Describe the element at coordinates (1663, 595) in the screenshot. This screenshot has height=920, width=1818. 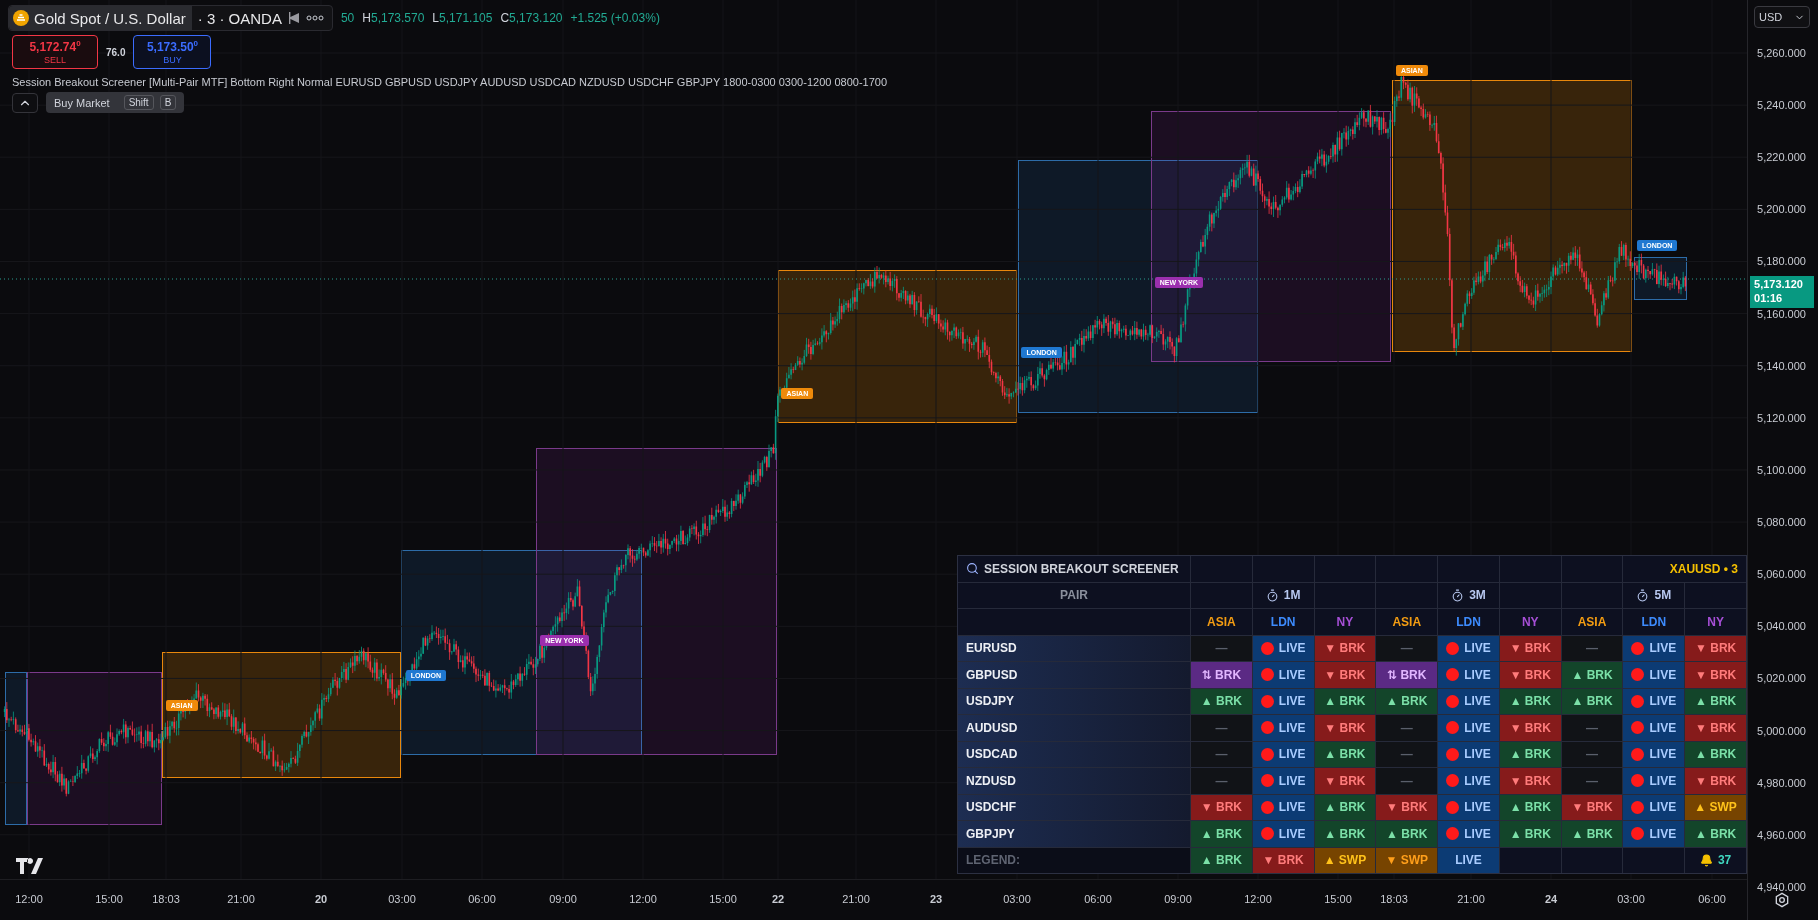
I see `timeframe-label: 5M` at that location.